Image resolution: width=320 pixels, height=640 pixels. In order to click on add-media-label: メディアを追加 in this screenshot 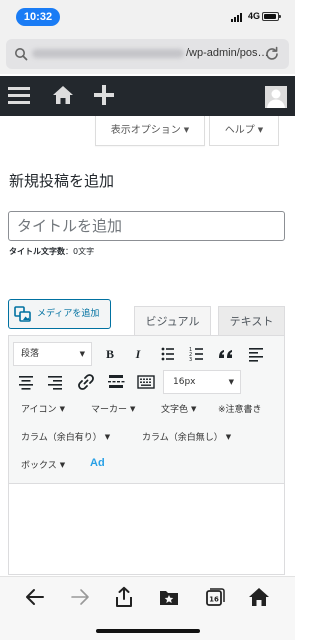, I will do `click(68, 314)`.